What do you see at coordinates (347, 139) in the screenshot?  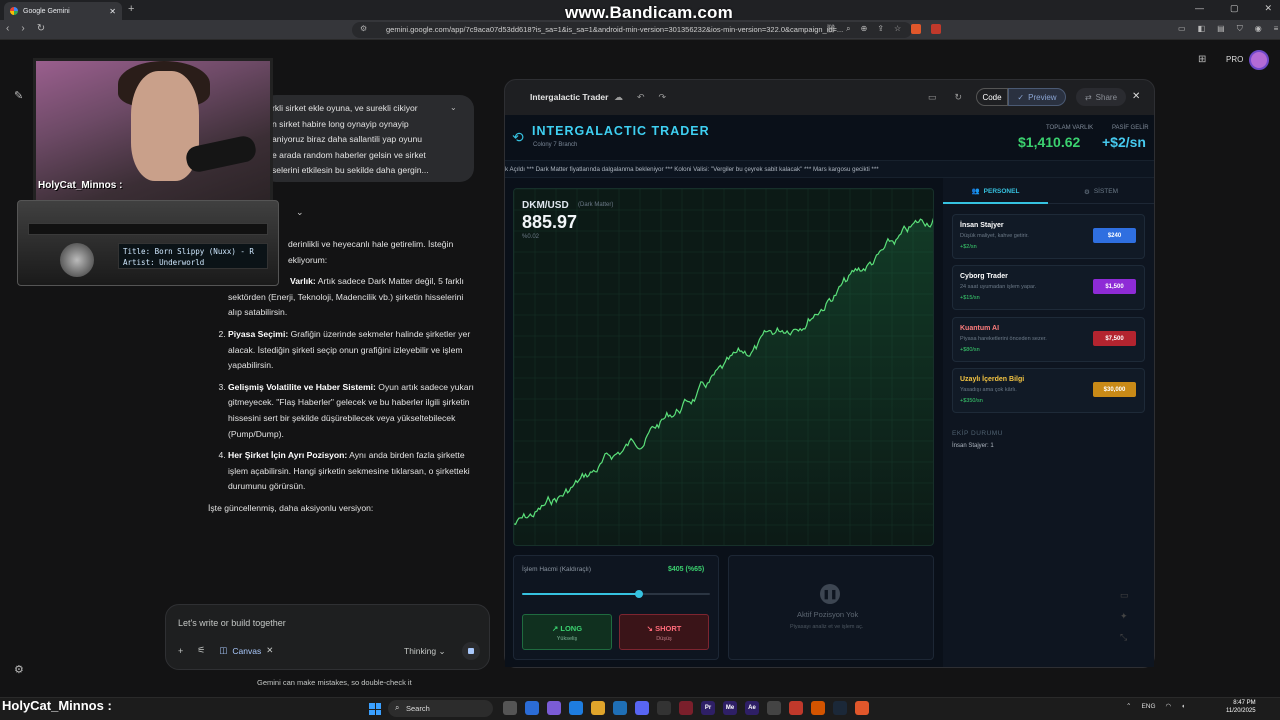 I see `user-message-line: aniyoruz biraz daha sallantili yap oyunu` at bounding box center [347, 139].